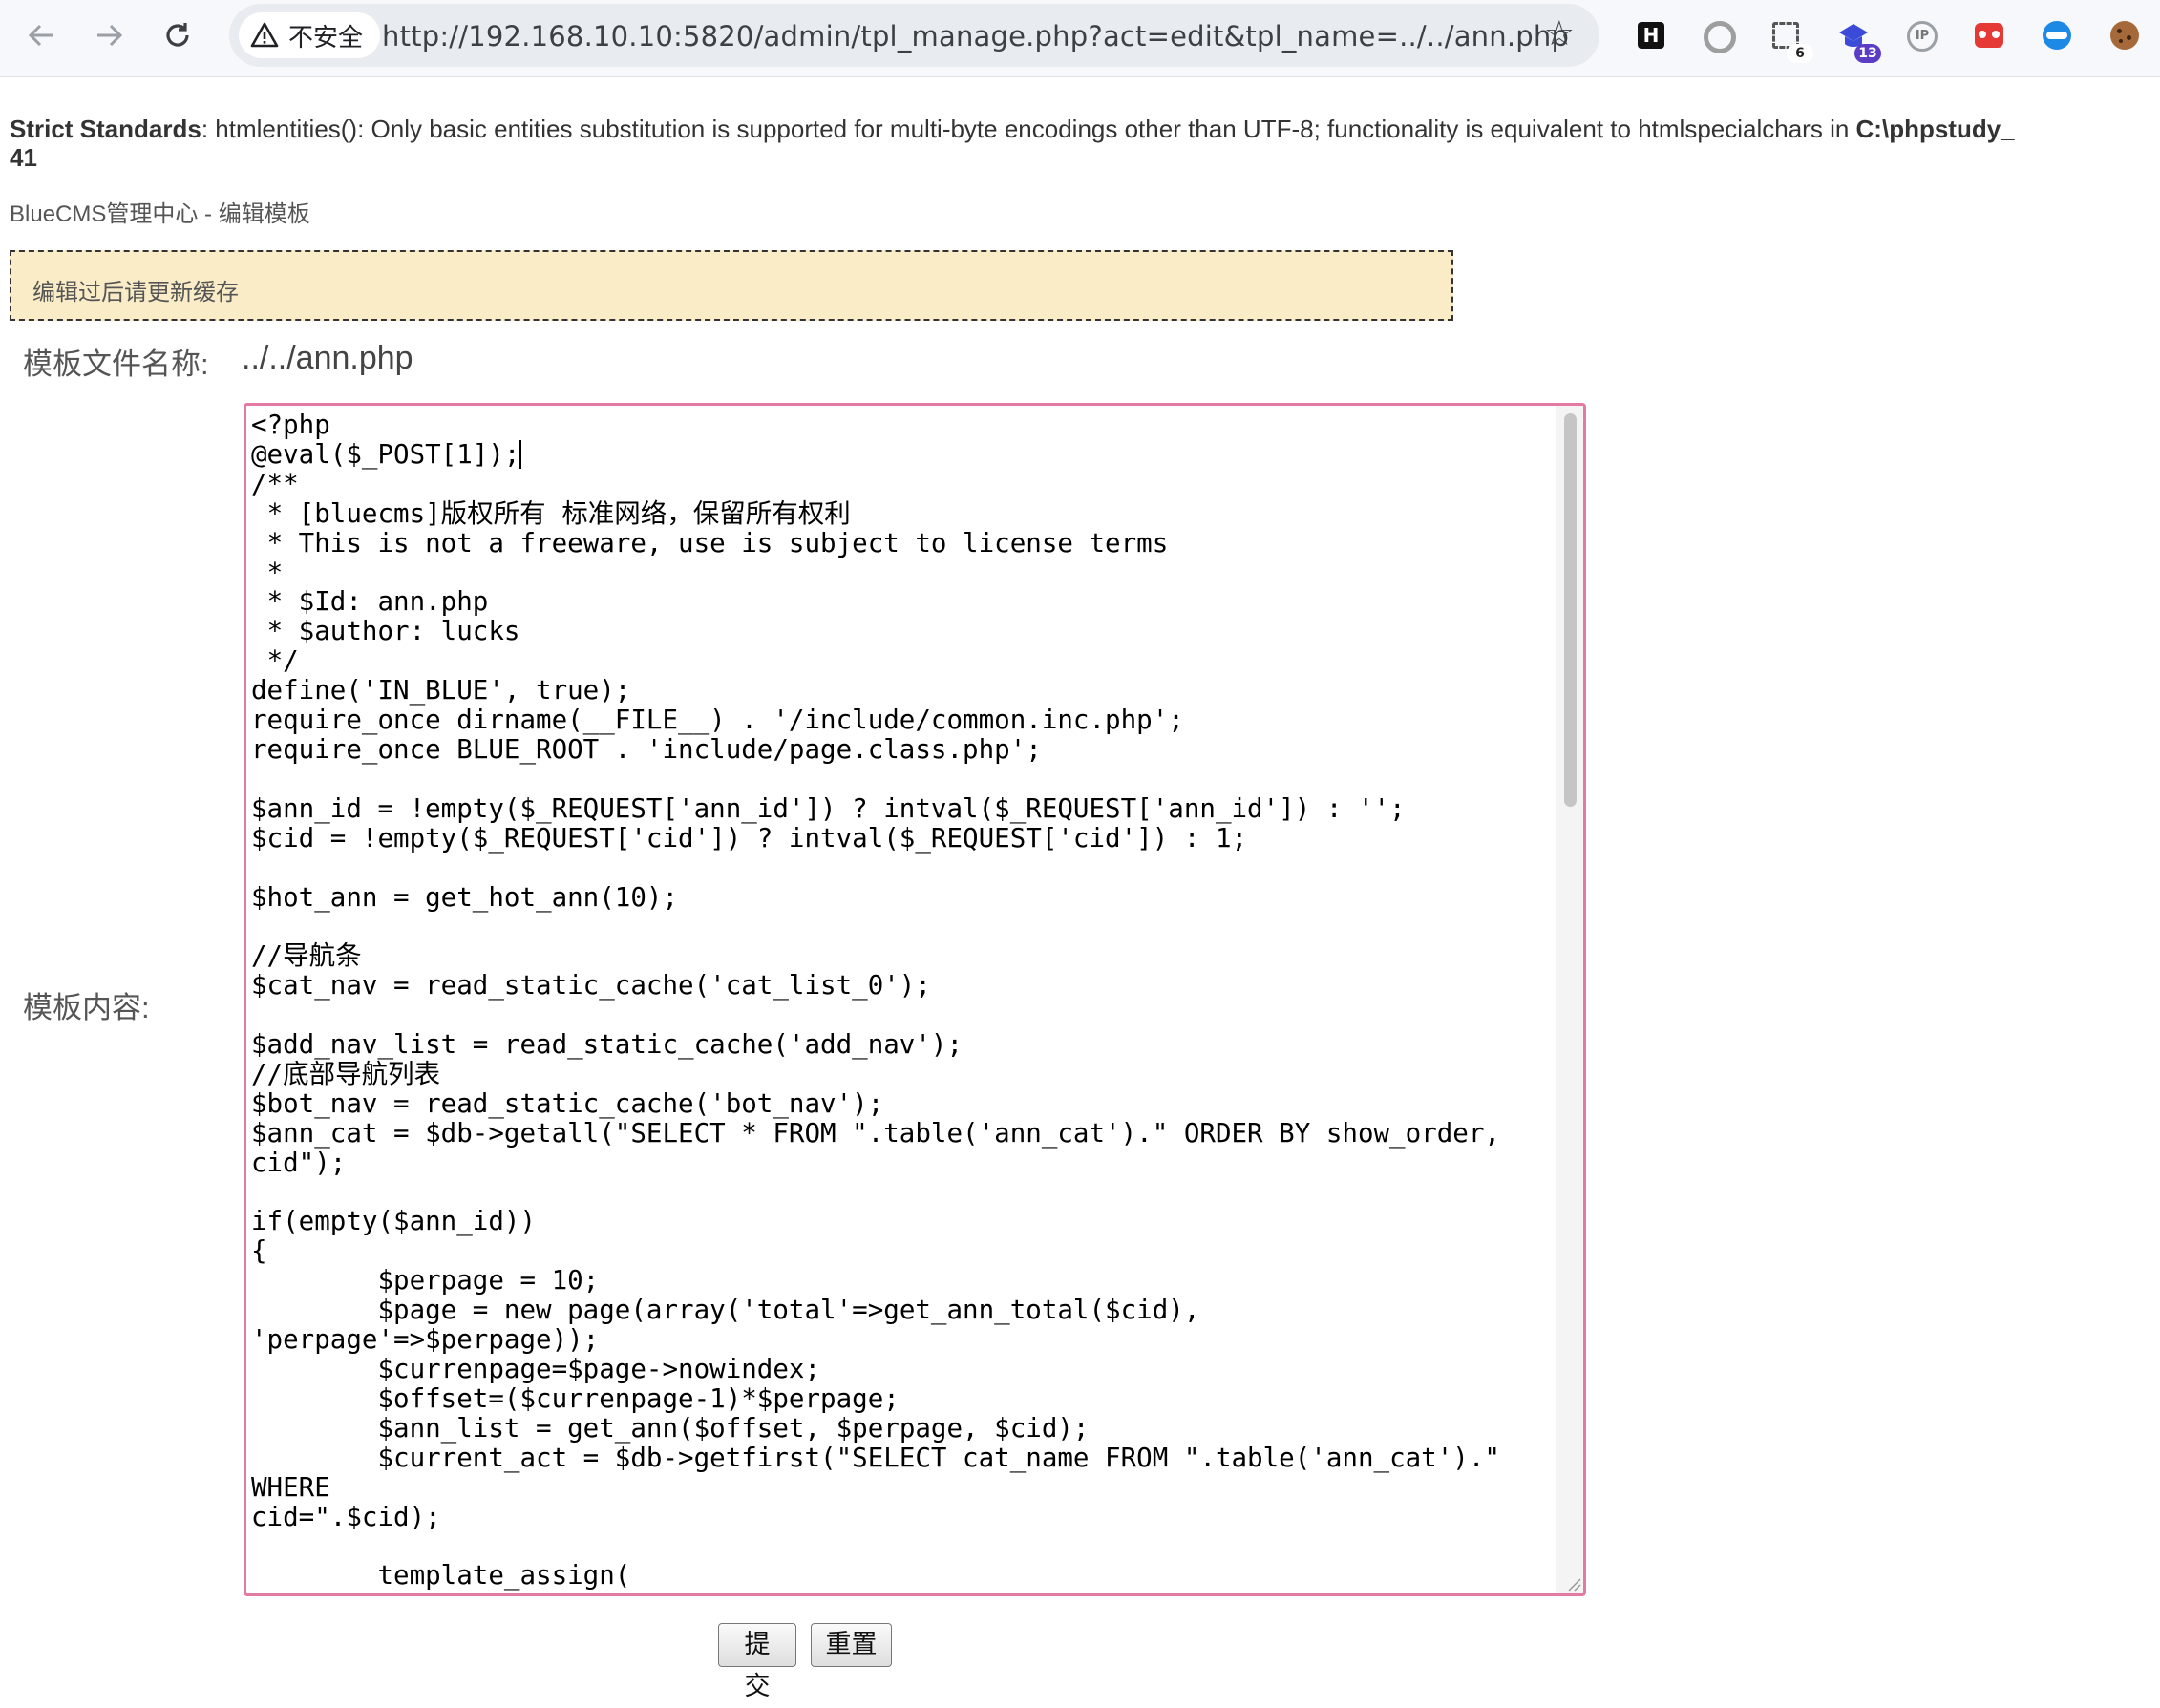  I want to click on scholar-badge: 13, so click(1867, 54).